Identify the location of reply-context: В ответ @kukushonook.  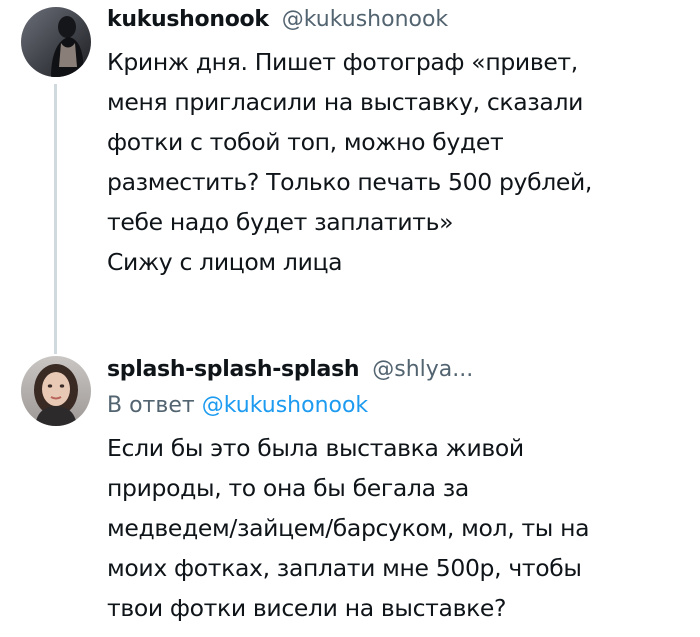
(396, 406).